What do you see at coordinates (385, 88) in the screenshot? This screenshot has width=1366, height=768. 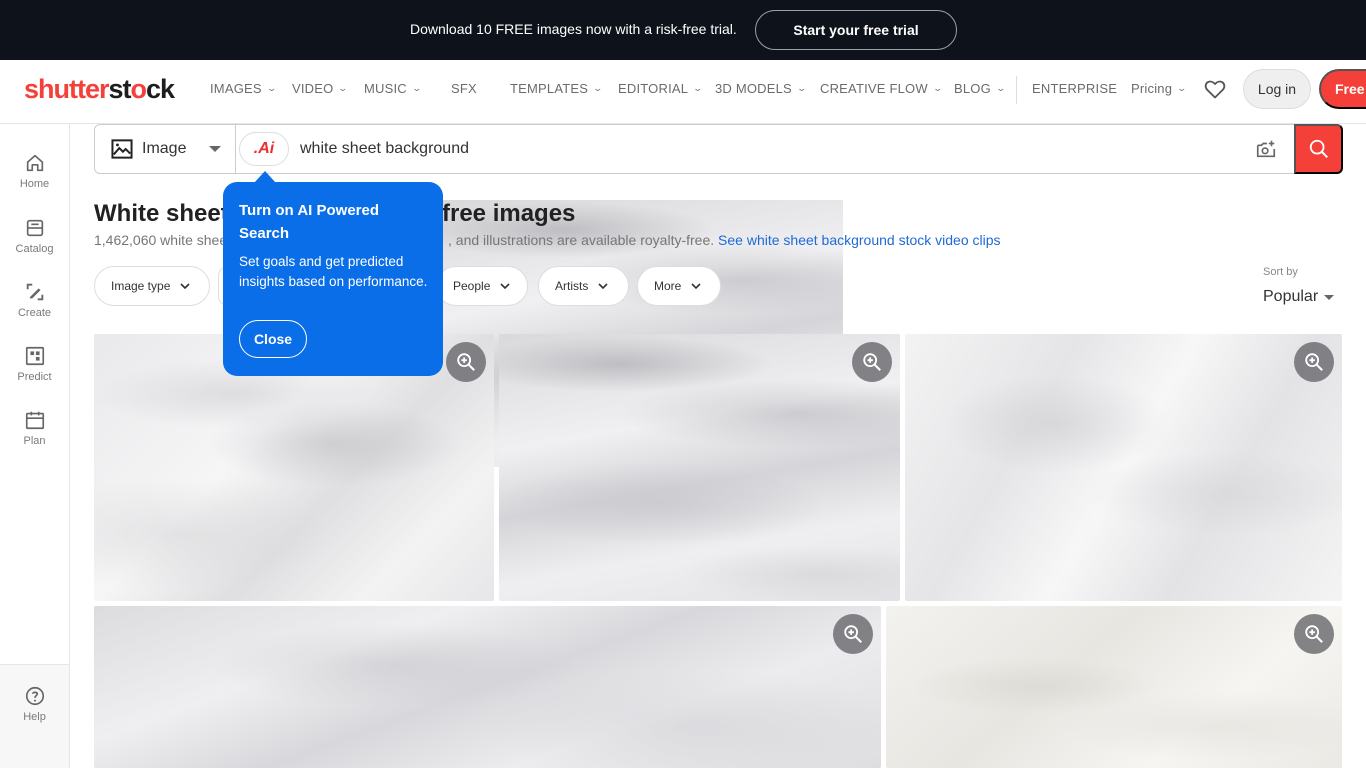 I see `nav-label: MUSIC` at bounding box center [385, 88].